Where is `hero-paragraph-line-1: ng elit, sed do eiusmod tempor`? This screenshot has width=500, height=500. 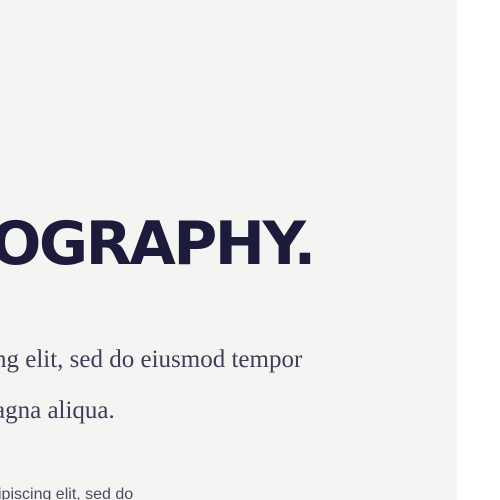 hero-paragraph-line-1: ng elit, sed do eiusmod tempor is located at coordinates (151, 359).